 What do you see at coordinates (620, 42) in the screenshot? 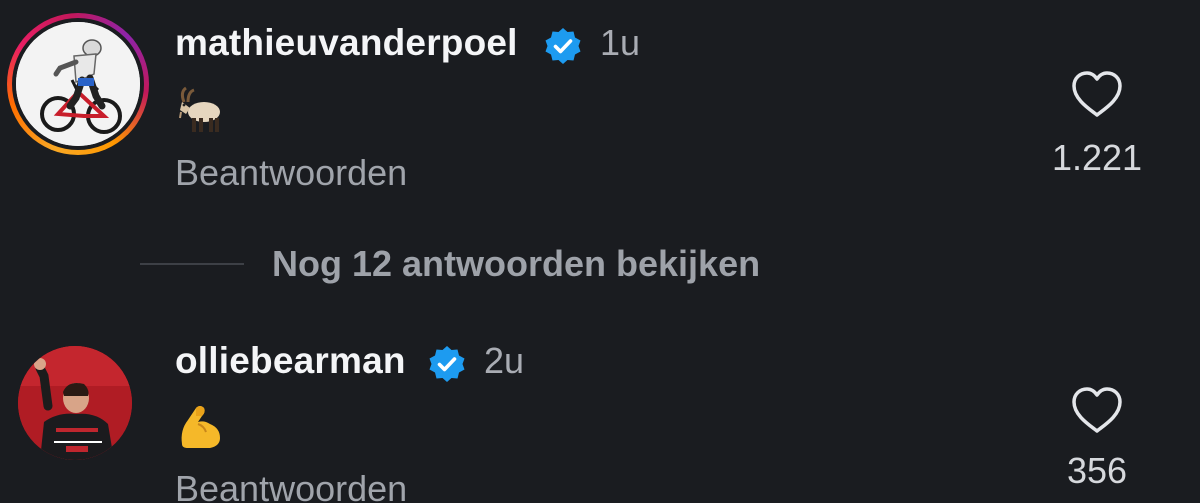
I see `comment-timestamp: 1u` at bounding box center [620, 42].